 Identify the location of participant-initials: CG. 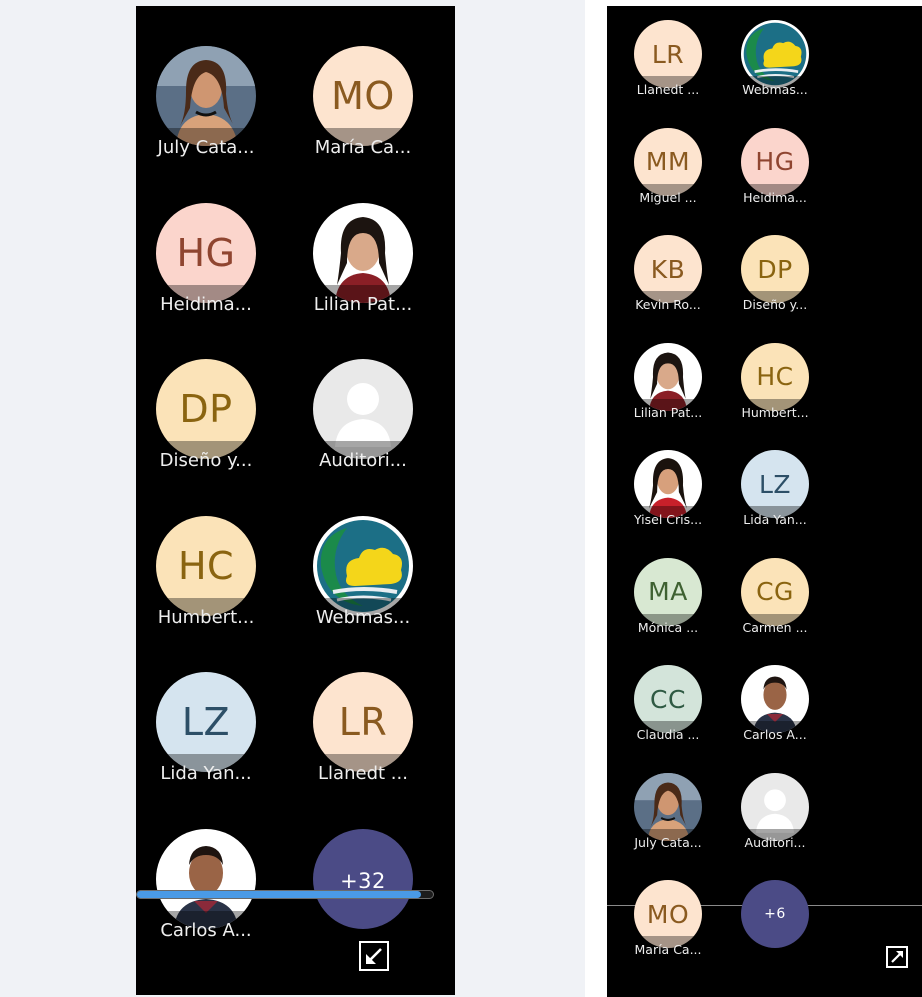
(775, 591).